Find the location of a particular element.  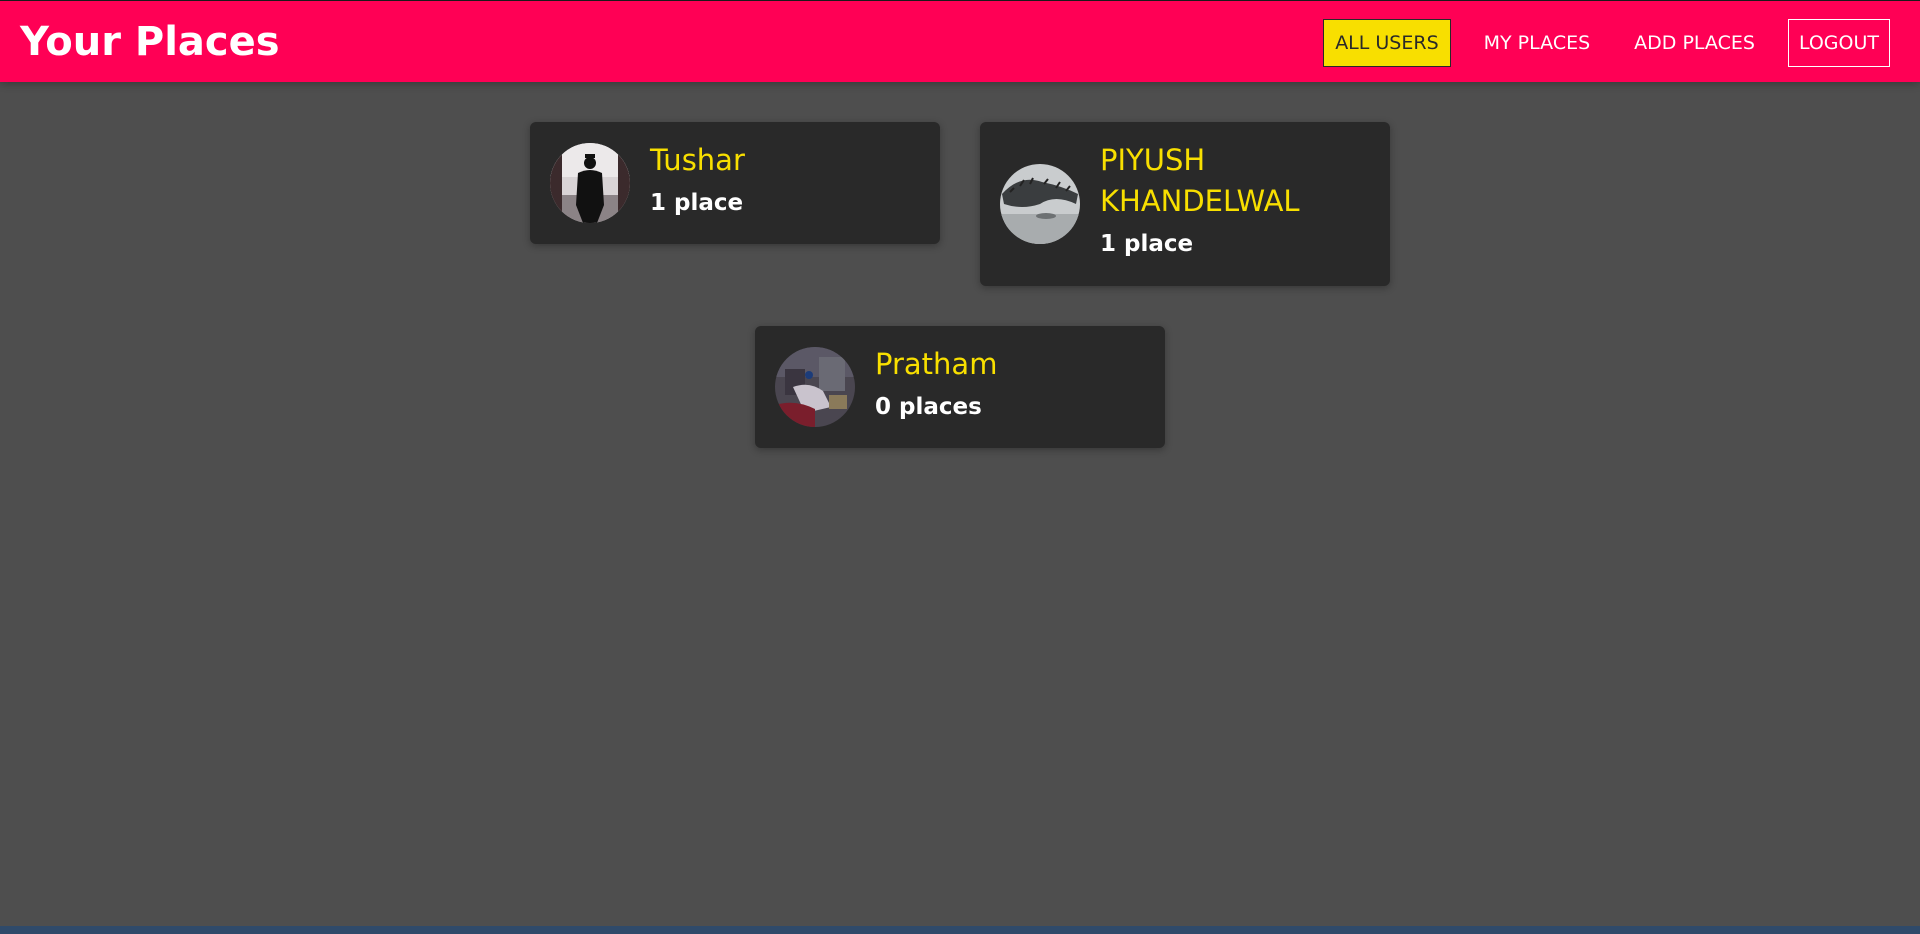

user-info: PIYUSH KHANDELWAL 1 place is located at coordinates (1235, 200).